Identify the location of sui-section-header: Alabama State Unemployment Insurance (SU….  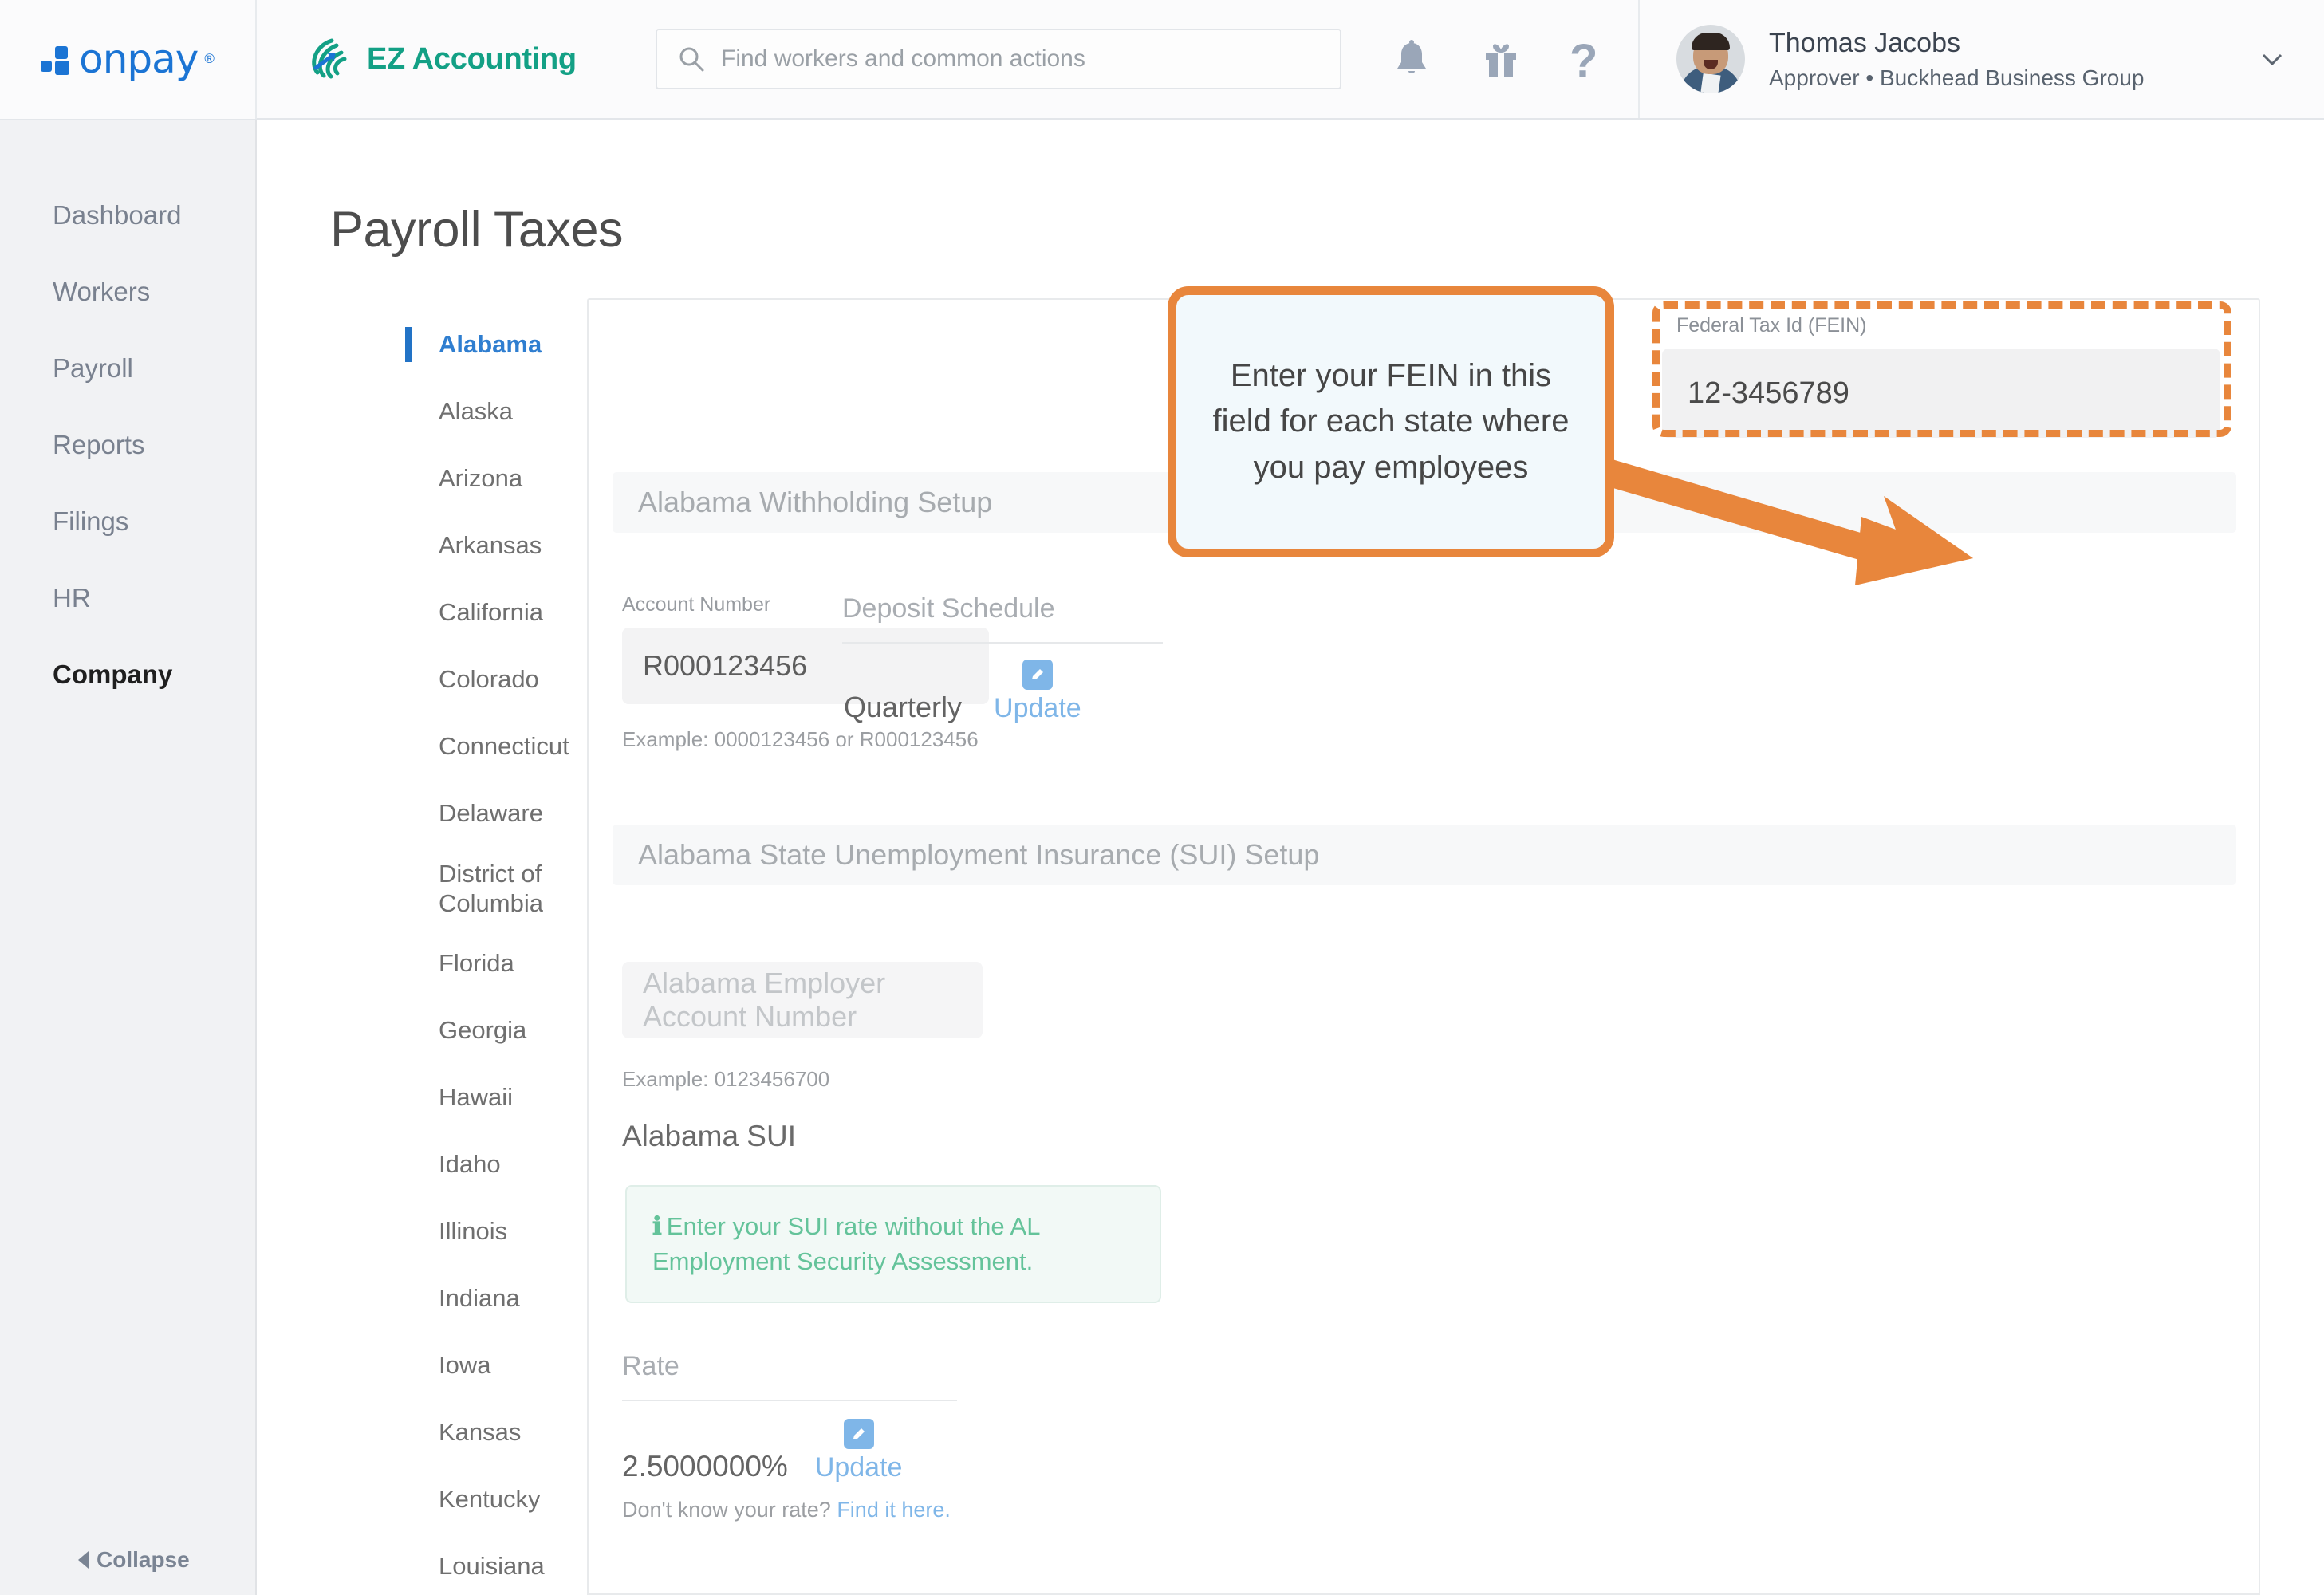
(1425, 855).